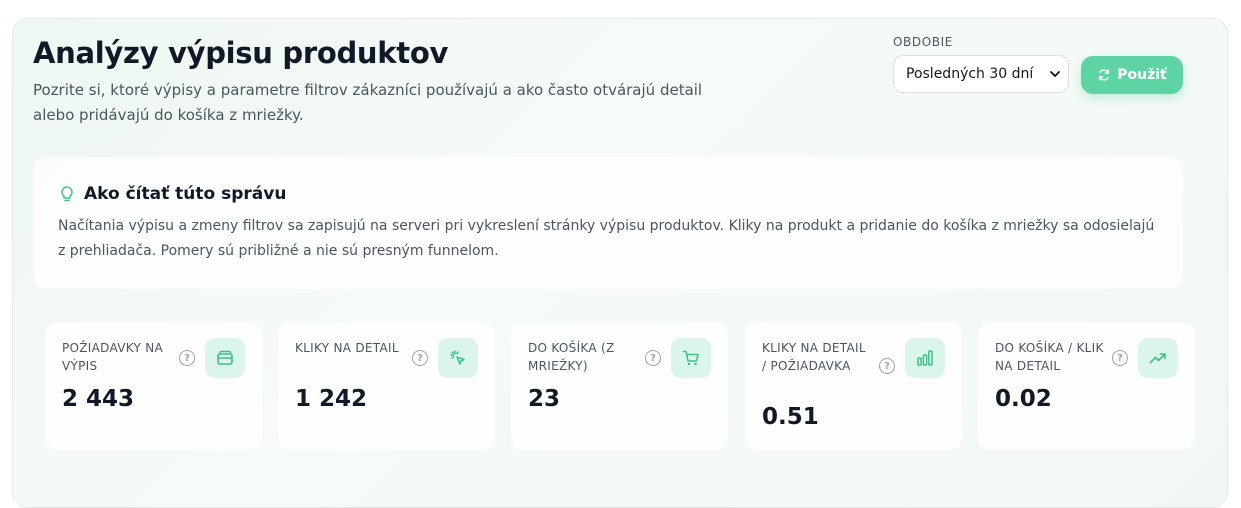 This screenshot has height=508, width=1241. What do you see at coordinates (185, 194) in the screenshot?
I see `info-title: Ako čítať túto správu` at bounding box center [185, 194].